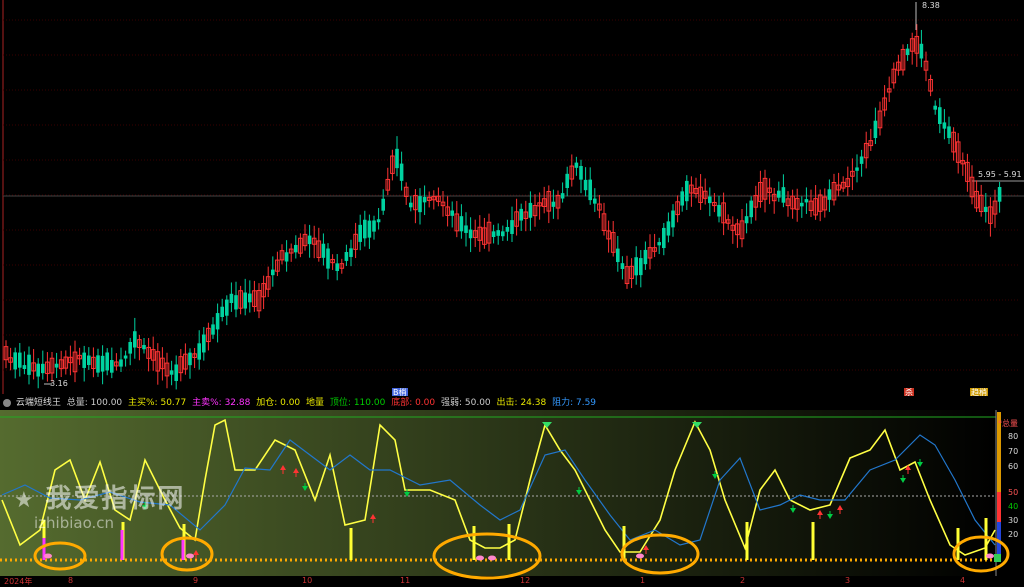  Describe the element at coordinates (278, 403) in the screenshot. I see `indicator-item-add-position: 加仓: 0.00` at that location.